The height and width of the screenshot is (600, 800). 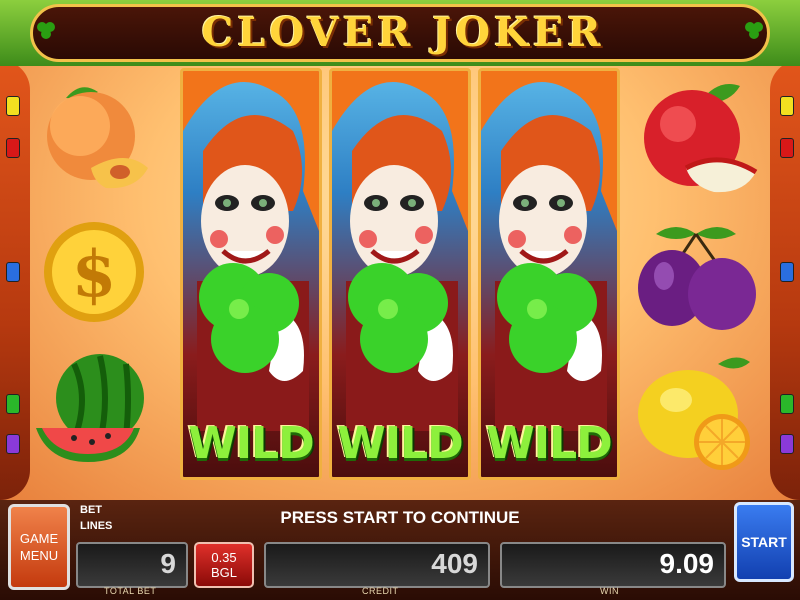 I want to click on plum-icon, so click(x=697, y=278).